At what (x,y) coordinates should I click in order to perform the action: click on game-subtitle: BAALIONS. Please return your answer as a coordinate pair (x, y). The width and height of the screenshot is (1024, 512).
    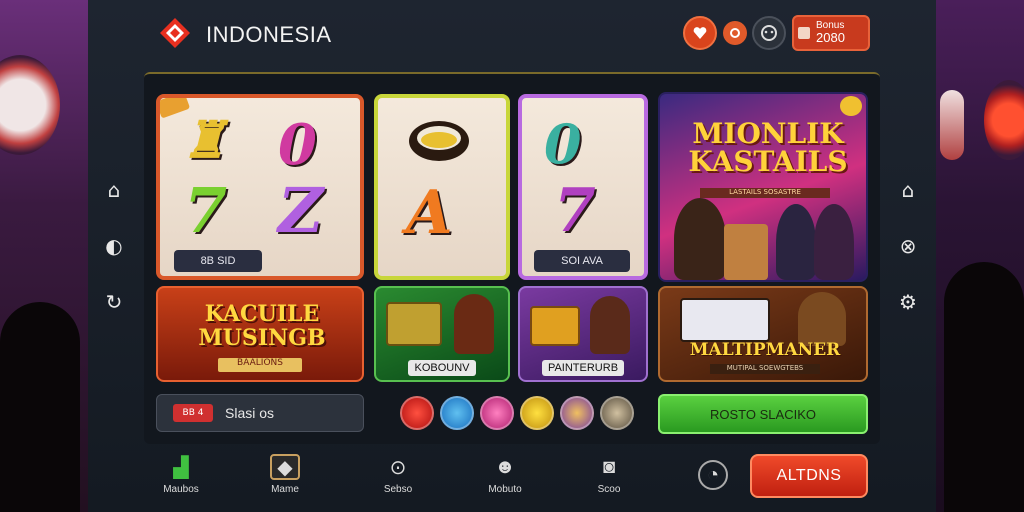
    Looking at the image, I should click on (260, 365).